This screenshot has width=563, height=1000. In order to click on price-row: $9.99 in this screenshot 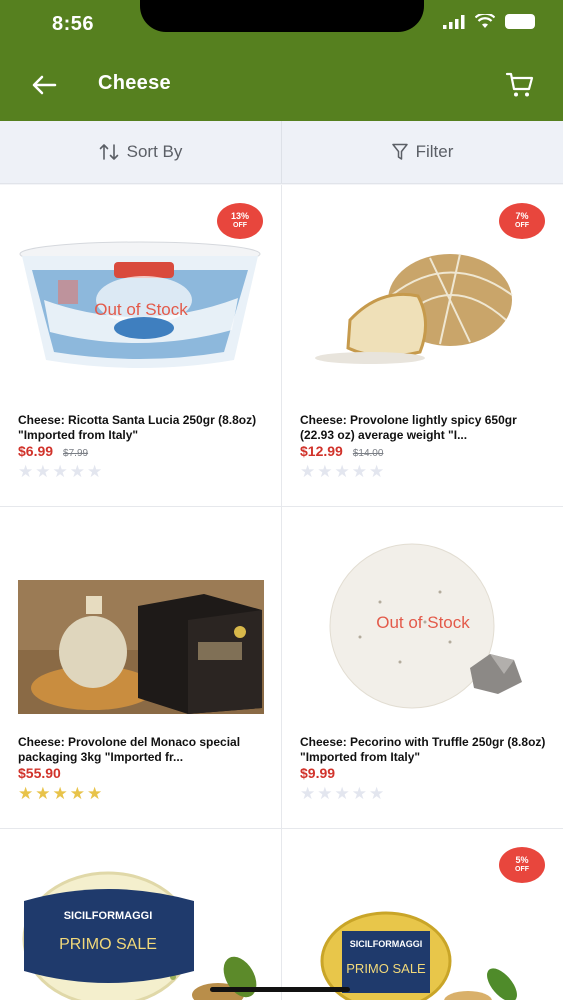, I will do `click(317, 773)`.